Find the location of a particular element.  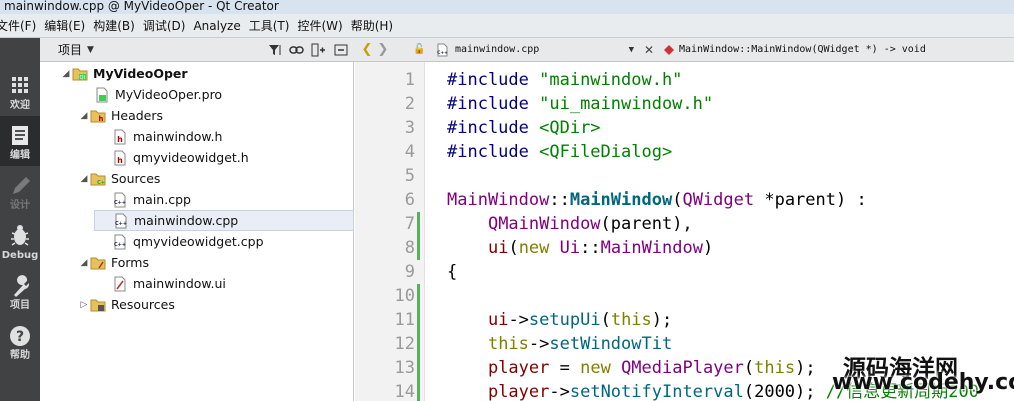

close-sidebar-icon is located at coordinates (340, 49).